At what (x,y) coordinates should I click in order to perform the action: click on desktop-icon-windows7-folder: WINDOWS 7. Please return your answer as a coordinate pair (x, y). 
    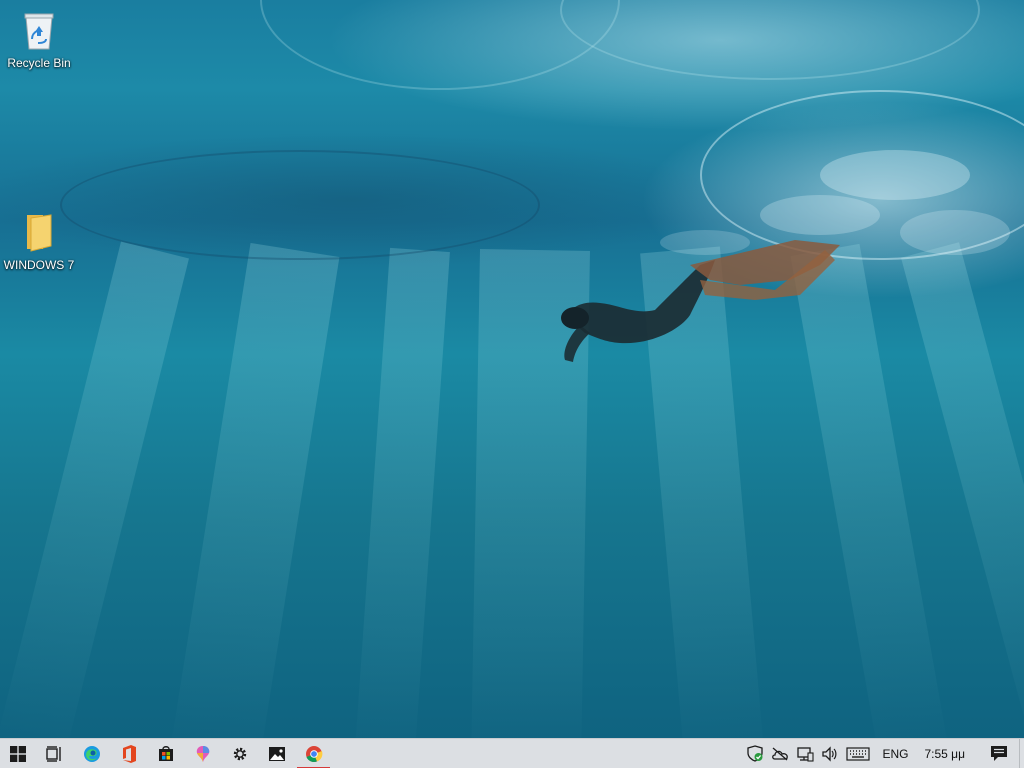
    Looking at the image, I should click on (39, 241).